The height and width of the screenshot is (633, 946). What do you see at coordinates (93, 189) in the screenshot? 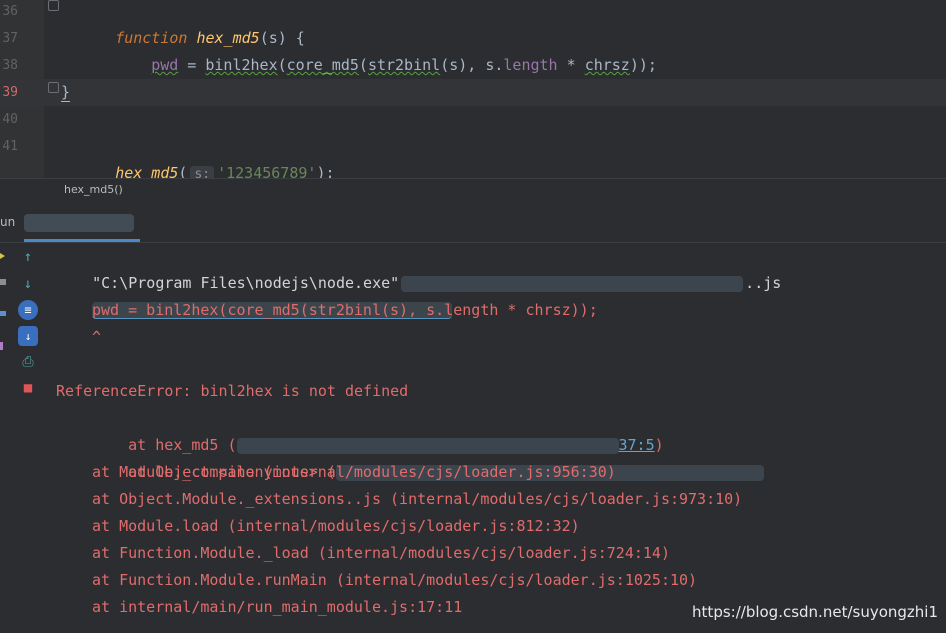
I see `breadcrumb-item: hex_md5()` at bounding box center [93, 189].